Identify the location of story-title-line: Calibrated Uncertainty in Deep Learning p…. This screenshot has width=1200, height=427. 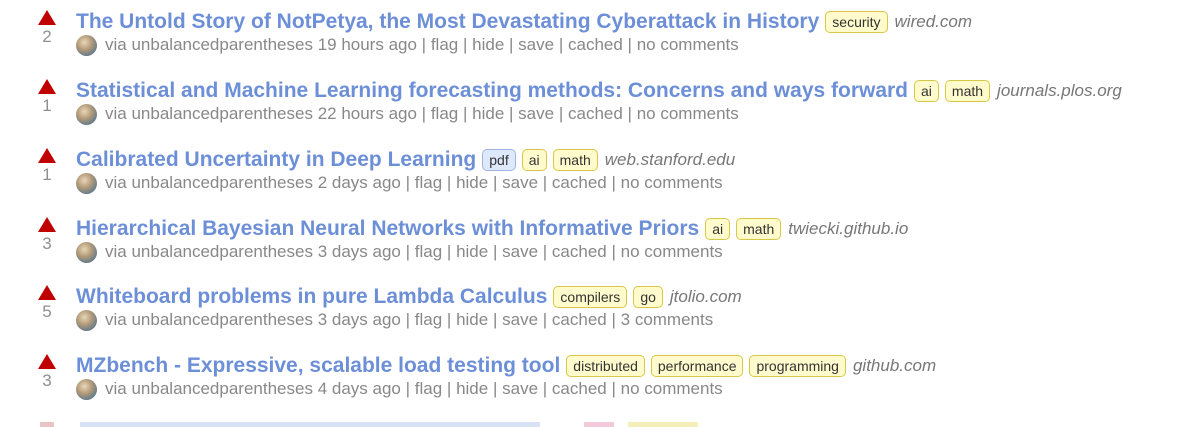
(405, 160).